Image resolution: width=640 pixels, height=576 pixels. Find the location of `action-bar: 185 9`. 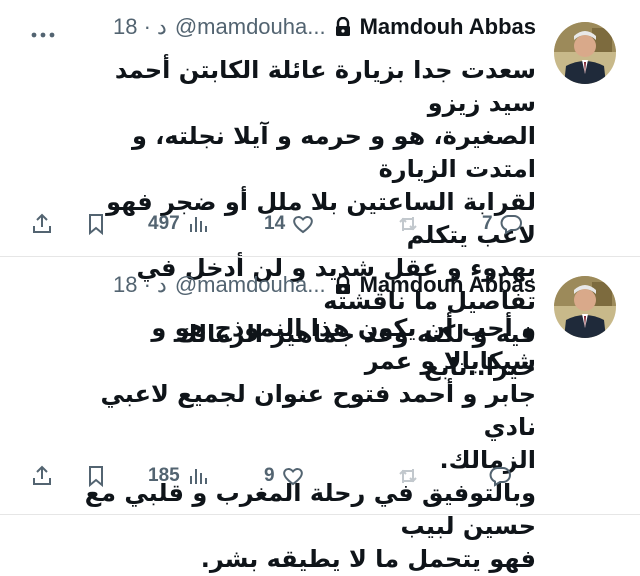

action-bar: 185 9 is located at coordinates (283, 479).